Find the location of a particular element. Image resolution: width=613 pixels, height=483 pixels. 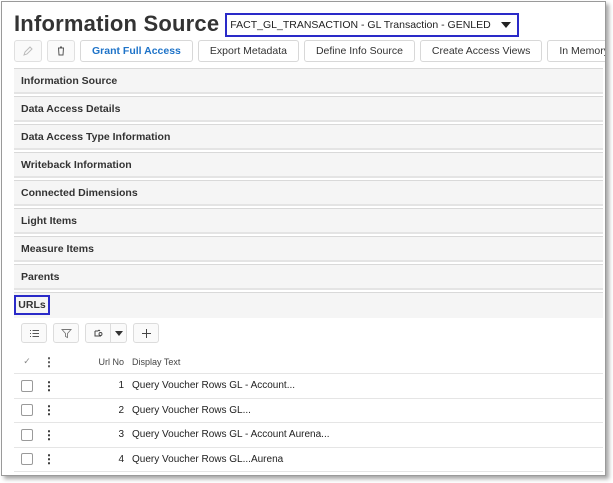

section-parents: Parents is located at coordinates (308, 277).